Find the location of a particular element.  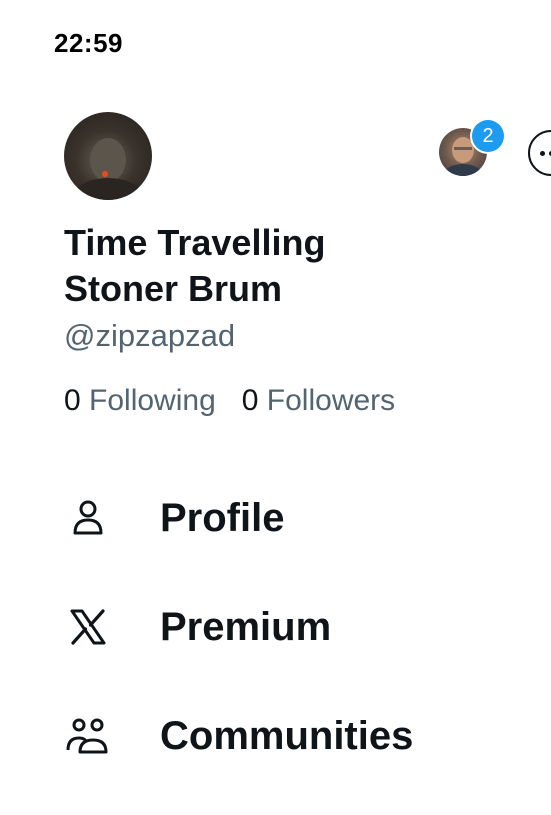

profile-avatar is located at coordinates (108, 156).